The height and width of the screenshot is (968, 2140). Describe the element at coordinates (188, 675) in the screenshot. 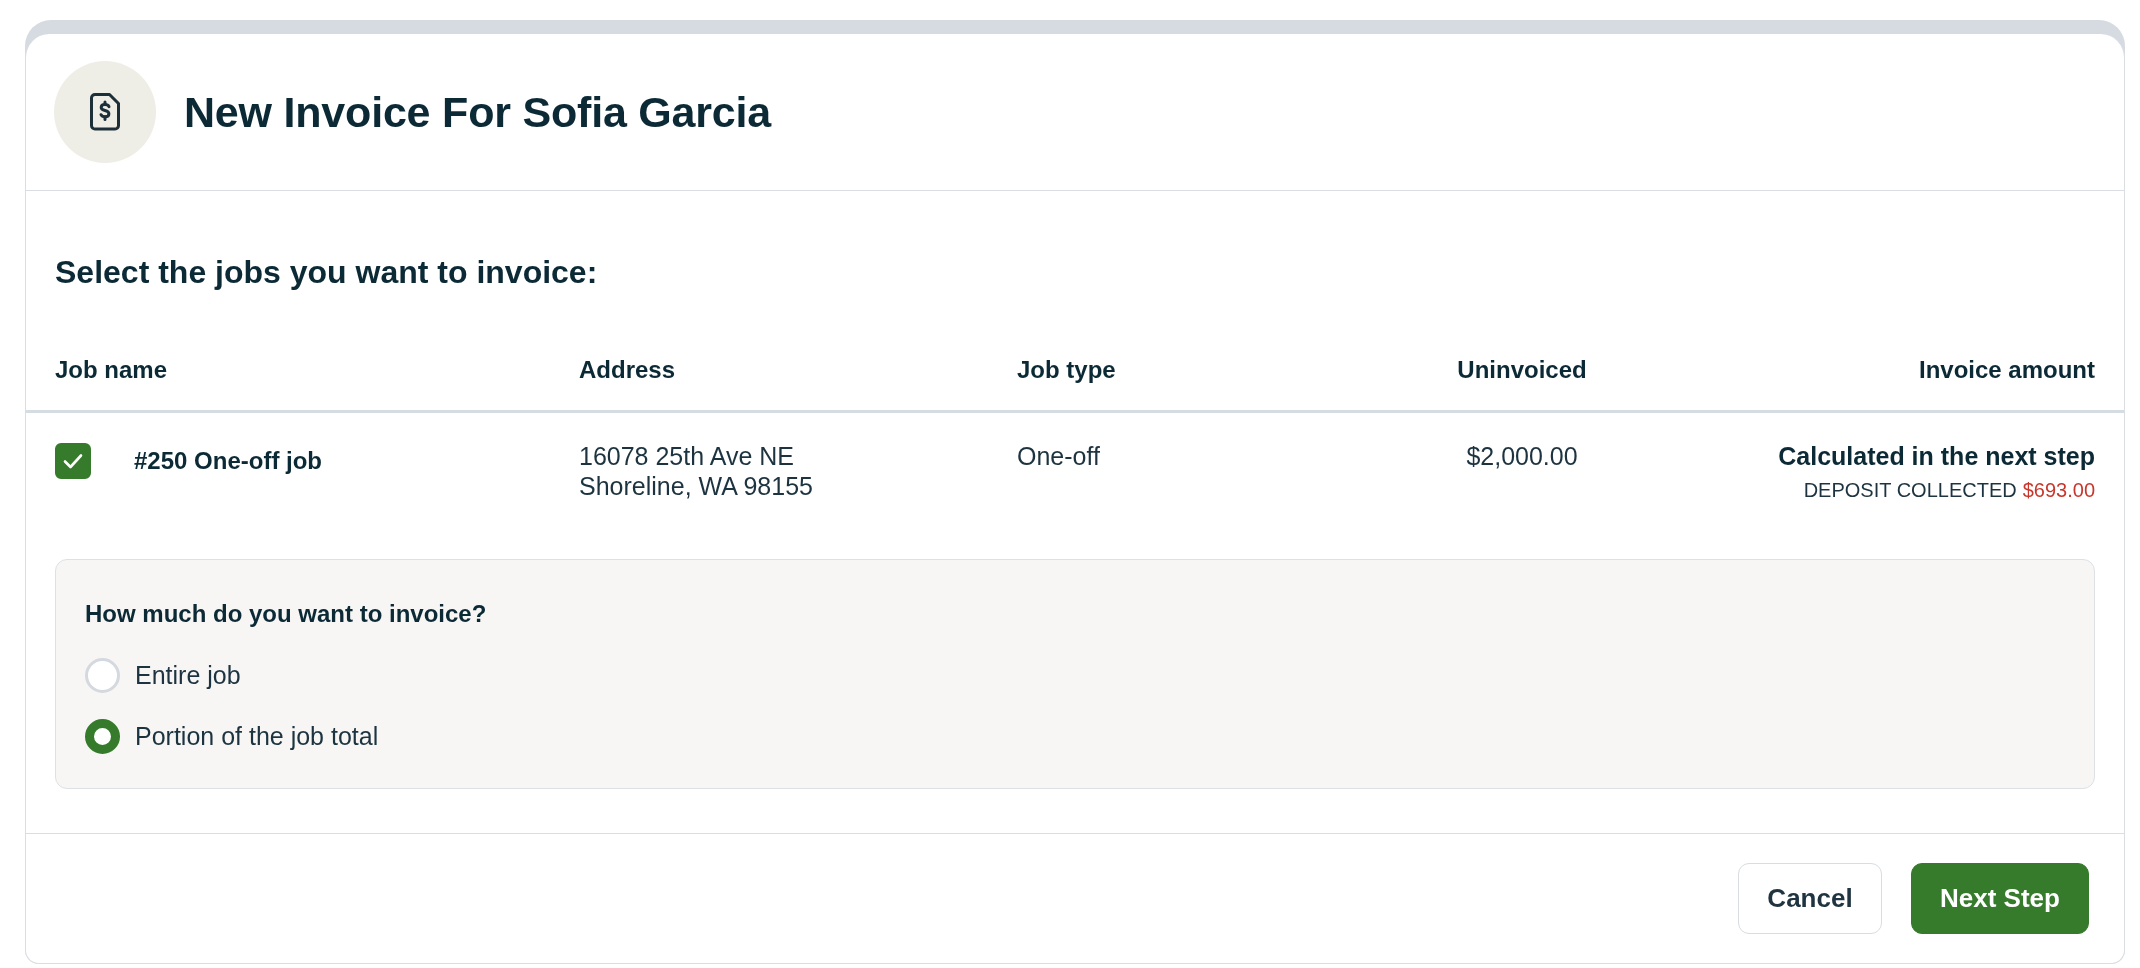

I see `radio-label: Entire job` at that location.